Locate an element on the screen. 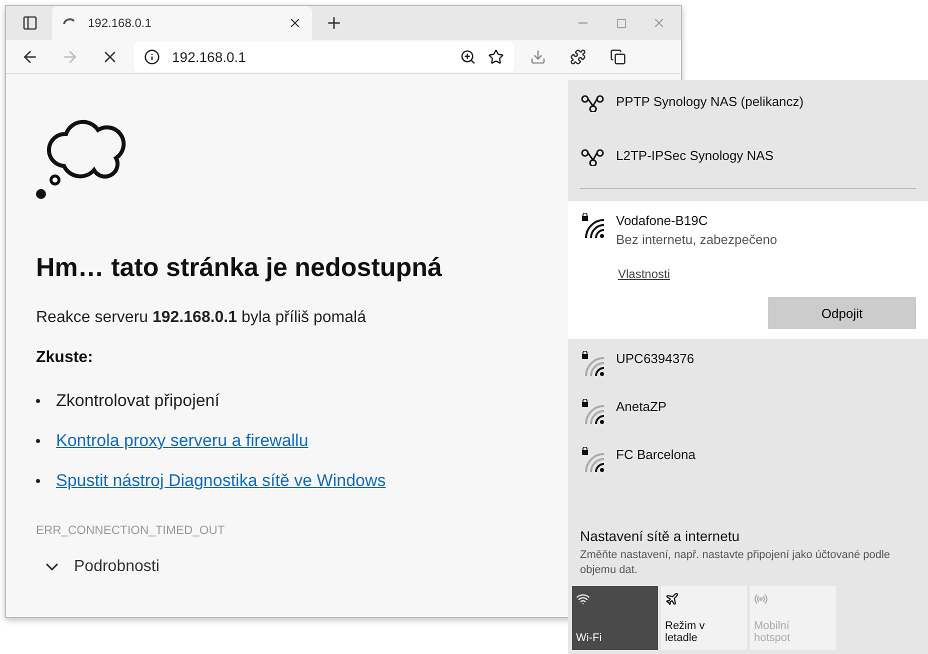 The height and width of the screenshot is (654, 928). error-message: Reakce serveru 192.168.0.1 byla příliš pomalá is located at coordinates (201, 318).